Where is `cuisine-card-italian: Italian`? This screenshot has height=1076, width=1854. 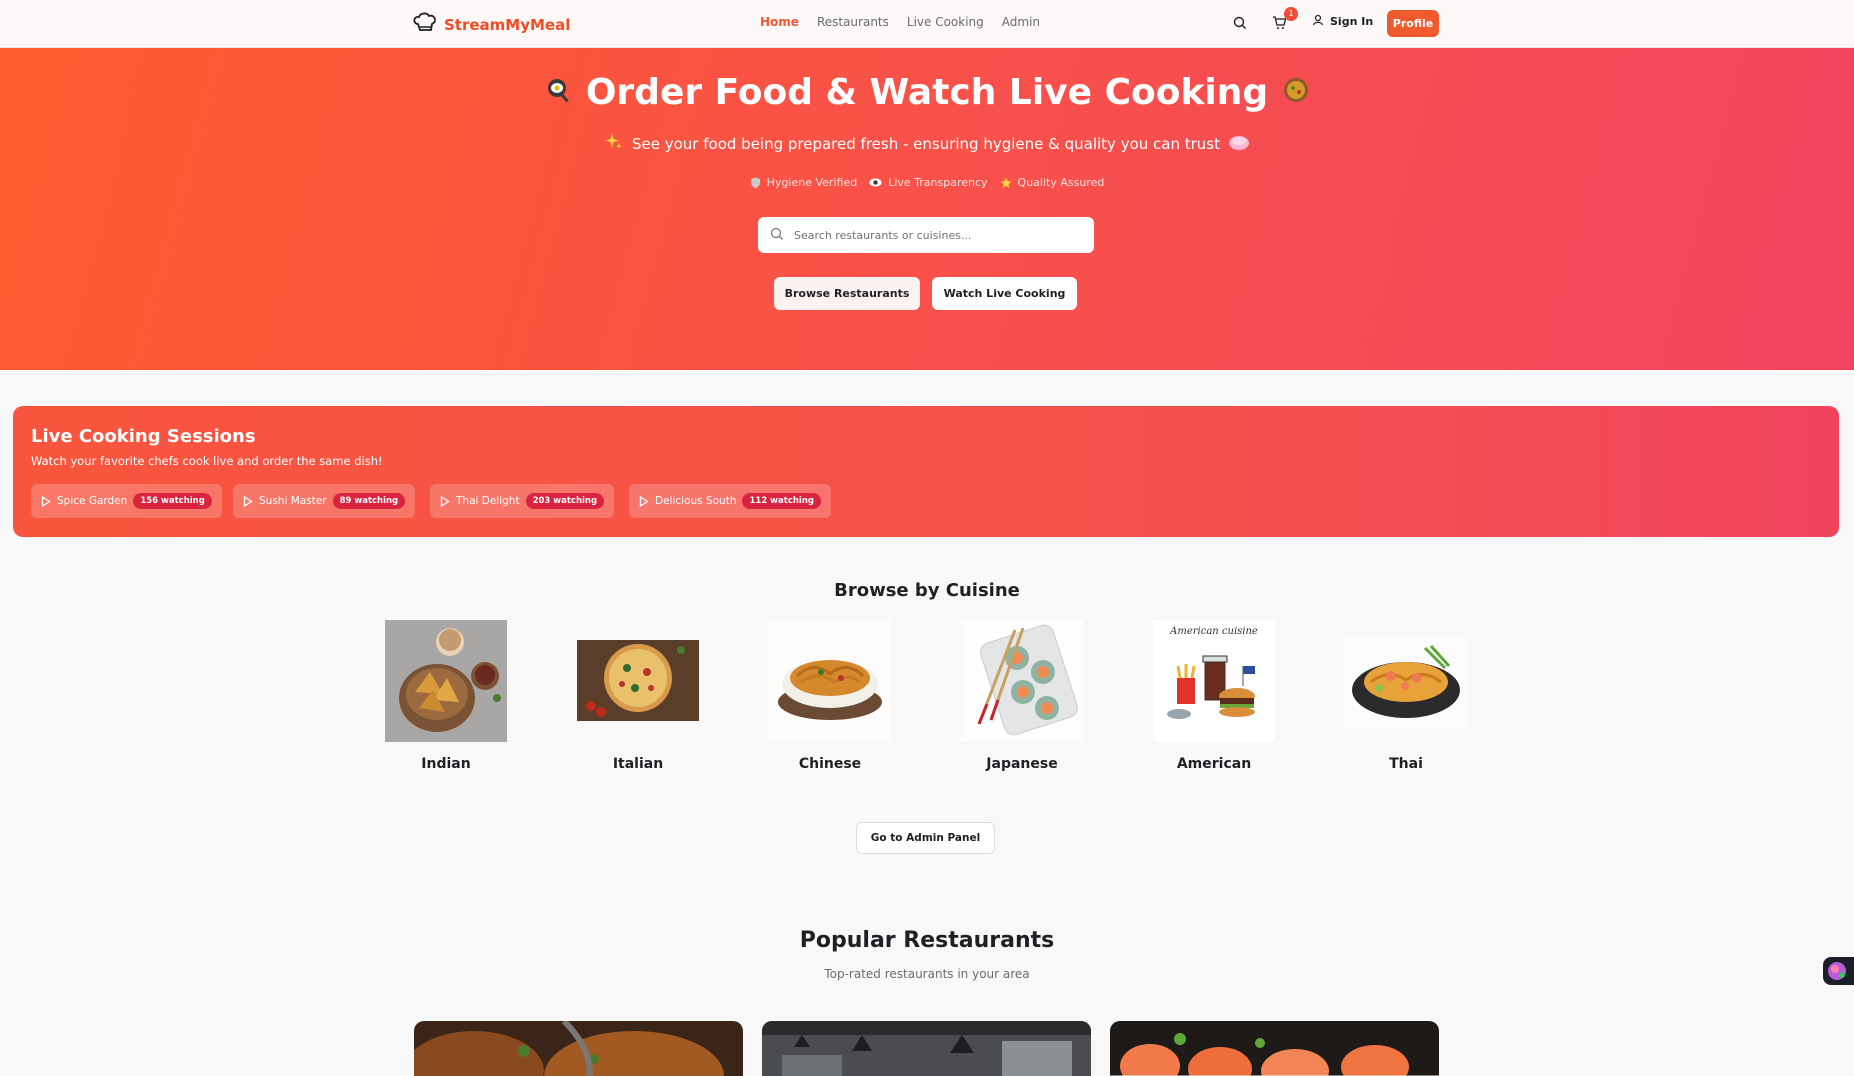 cuisine-card-italian: Italian is located at coordinates (638, 696).